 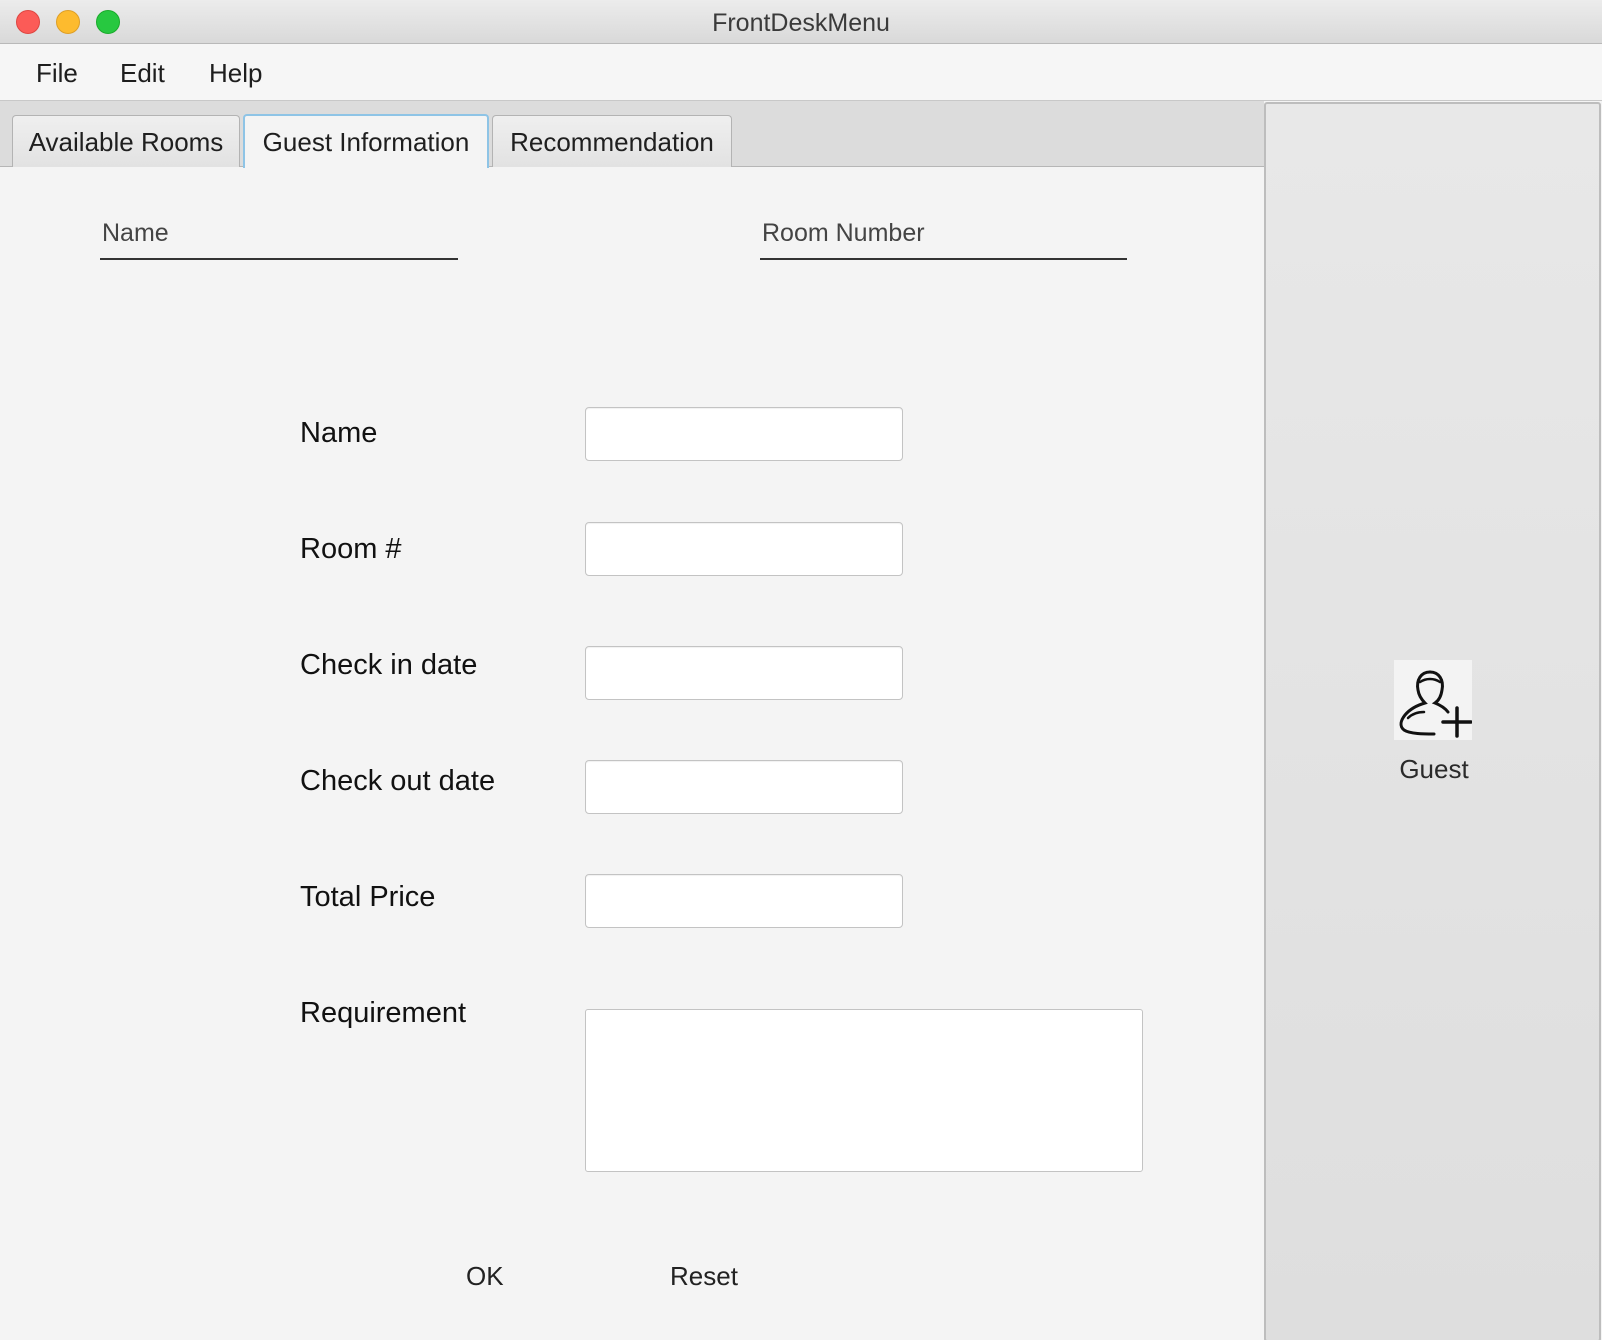 I want to click on tab-available-rooms: Available Rooms, so click(x=126, y=141).